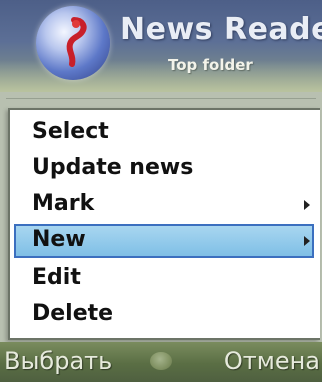 This screenshot has height=382, width=322. I want to click on menu-item-mark: Mark, so click(164, 205).